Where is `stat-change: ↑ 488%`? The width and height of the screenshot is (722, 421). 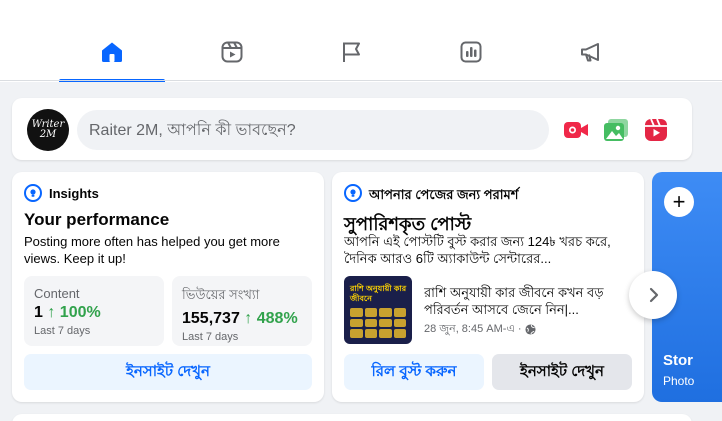 stat-change: ↑ 488% is located at coordinates (271, 318).